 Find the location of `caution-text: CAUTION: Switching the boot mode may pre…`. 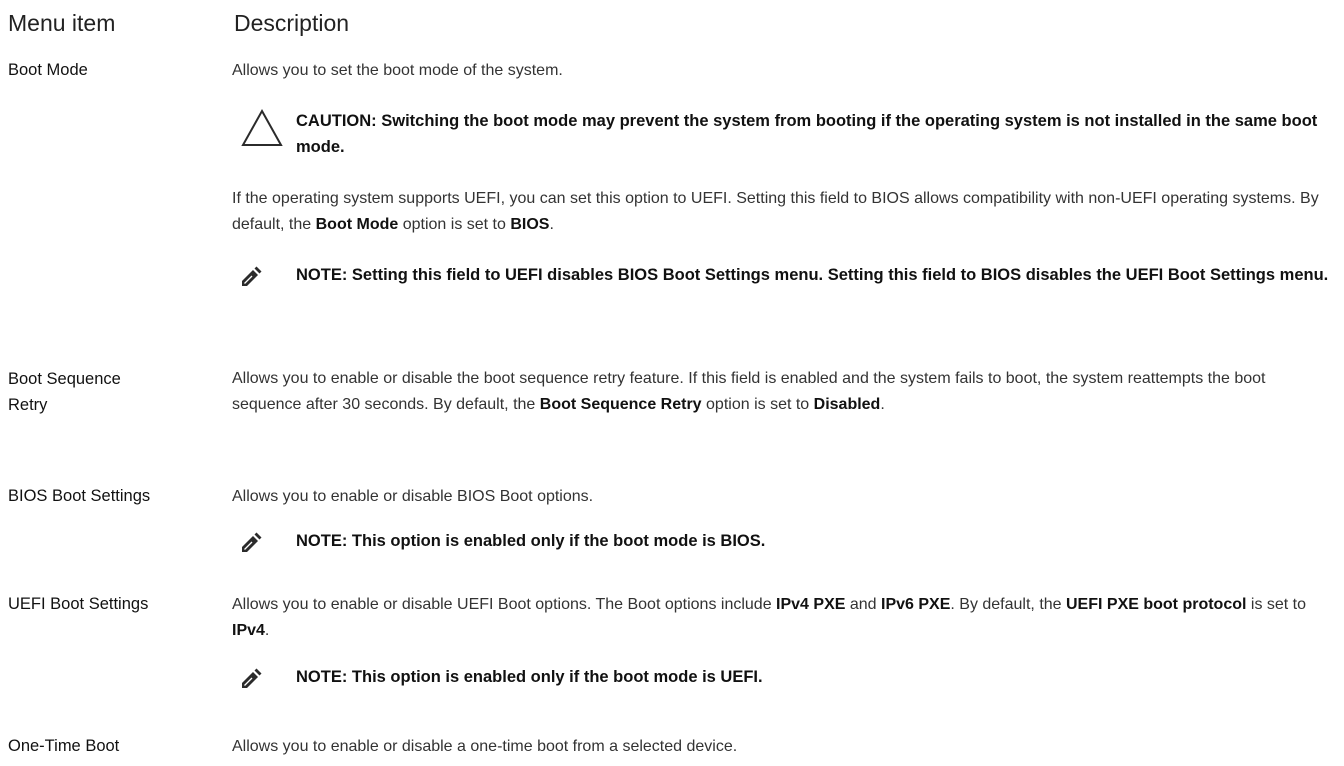

caution-text: CAUTION: Switching the boot mode may pre… is located at coordinates (807, 134).